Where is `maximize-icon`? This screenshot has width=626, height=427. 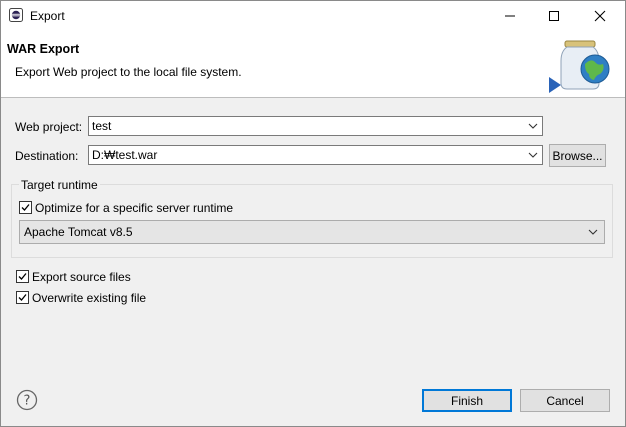
maximize-icon is located at coordinates (554, 16).